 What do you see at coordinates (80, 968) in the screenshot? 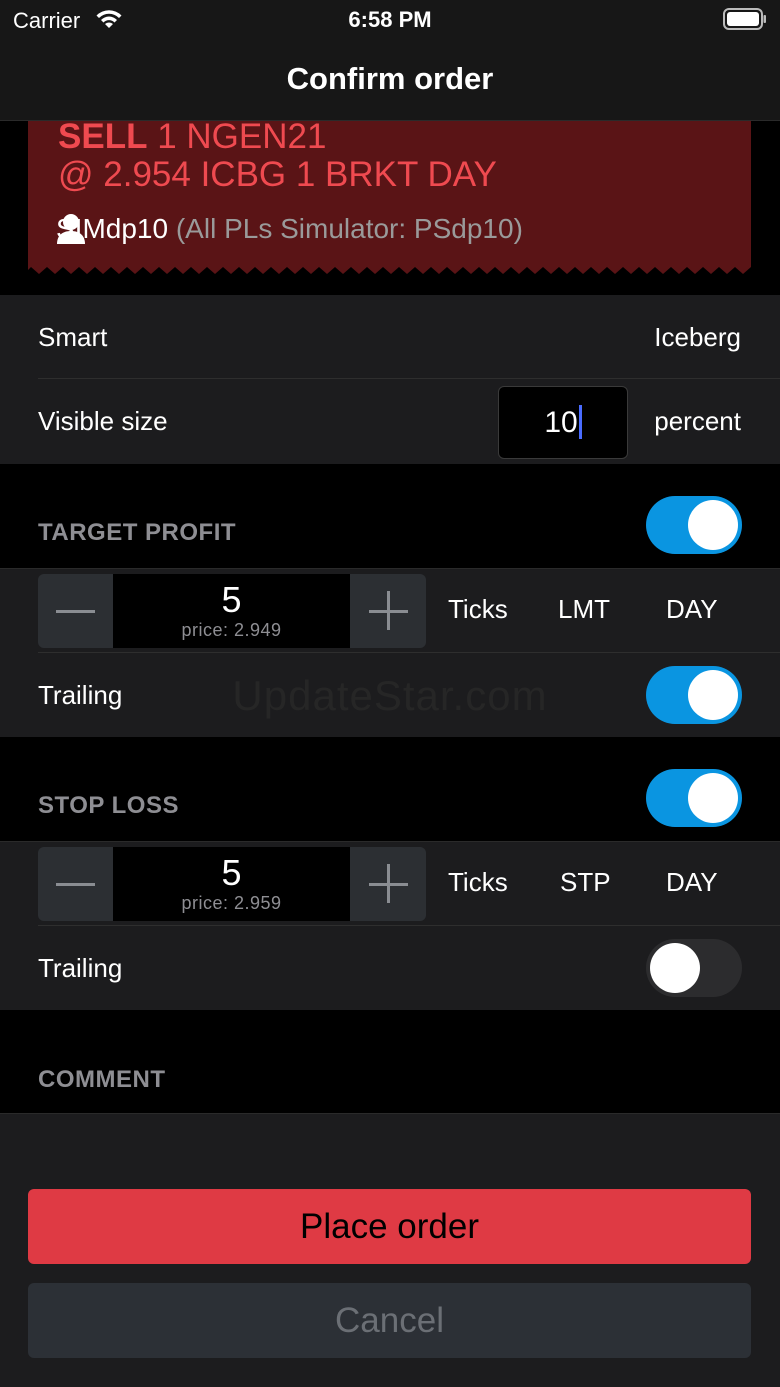
I see `stop-loss-trailing-label: Trailing` at bounding box center [80, 968].